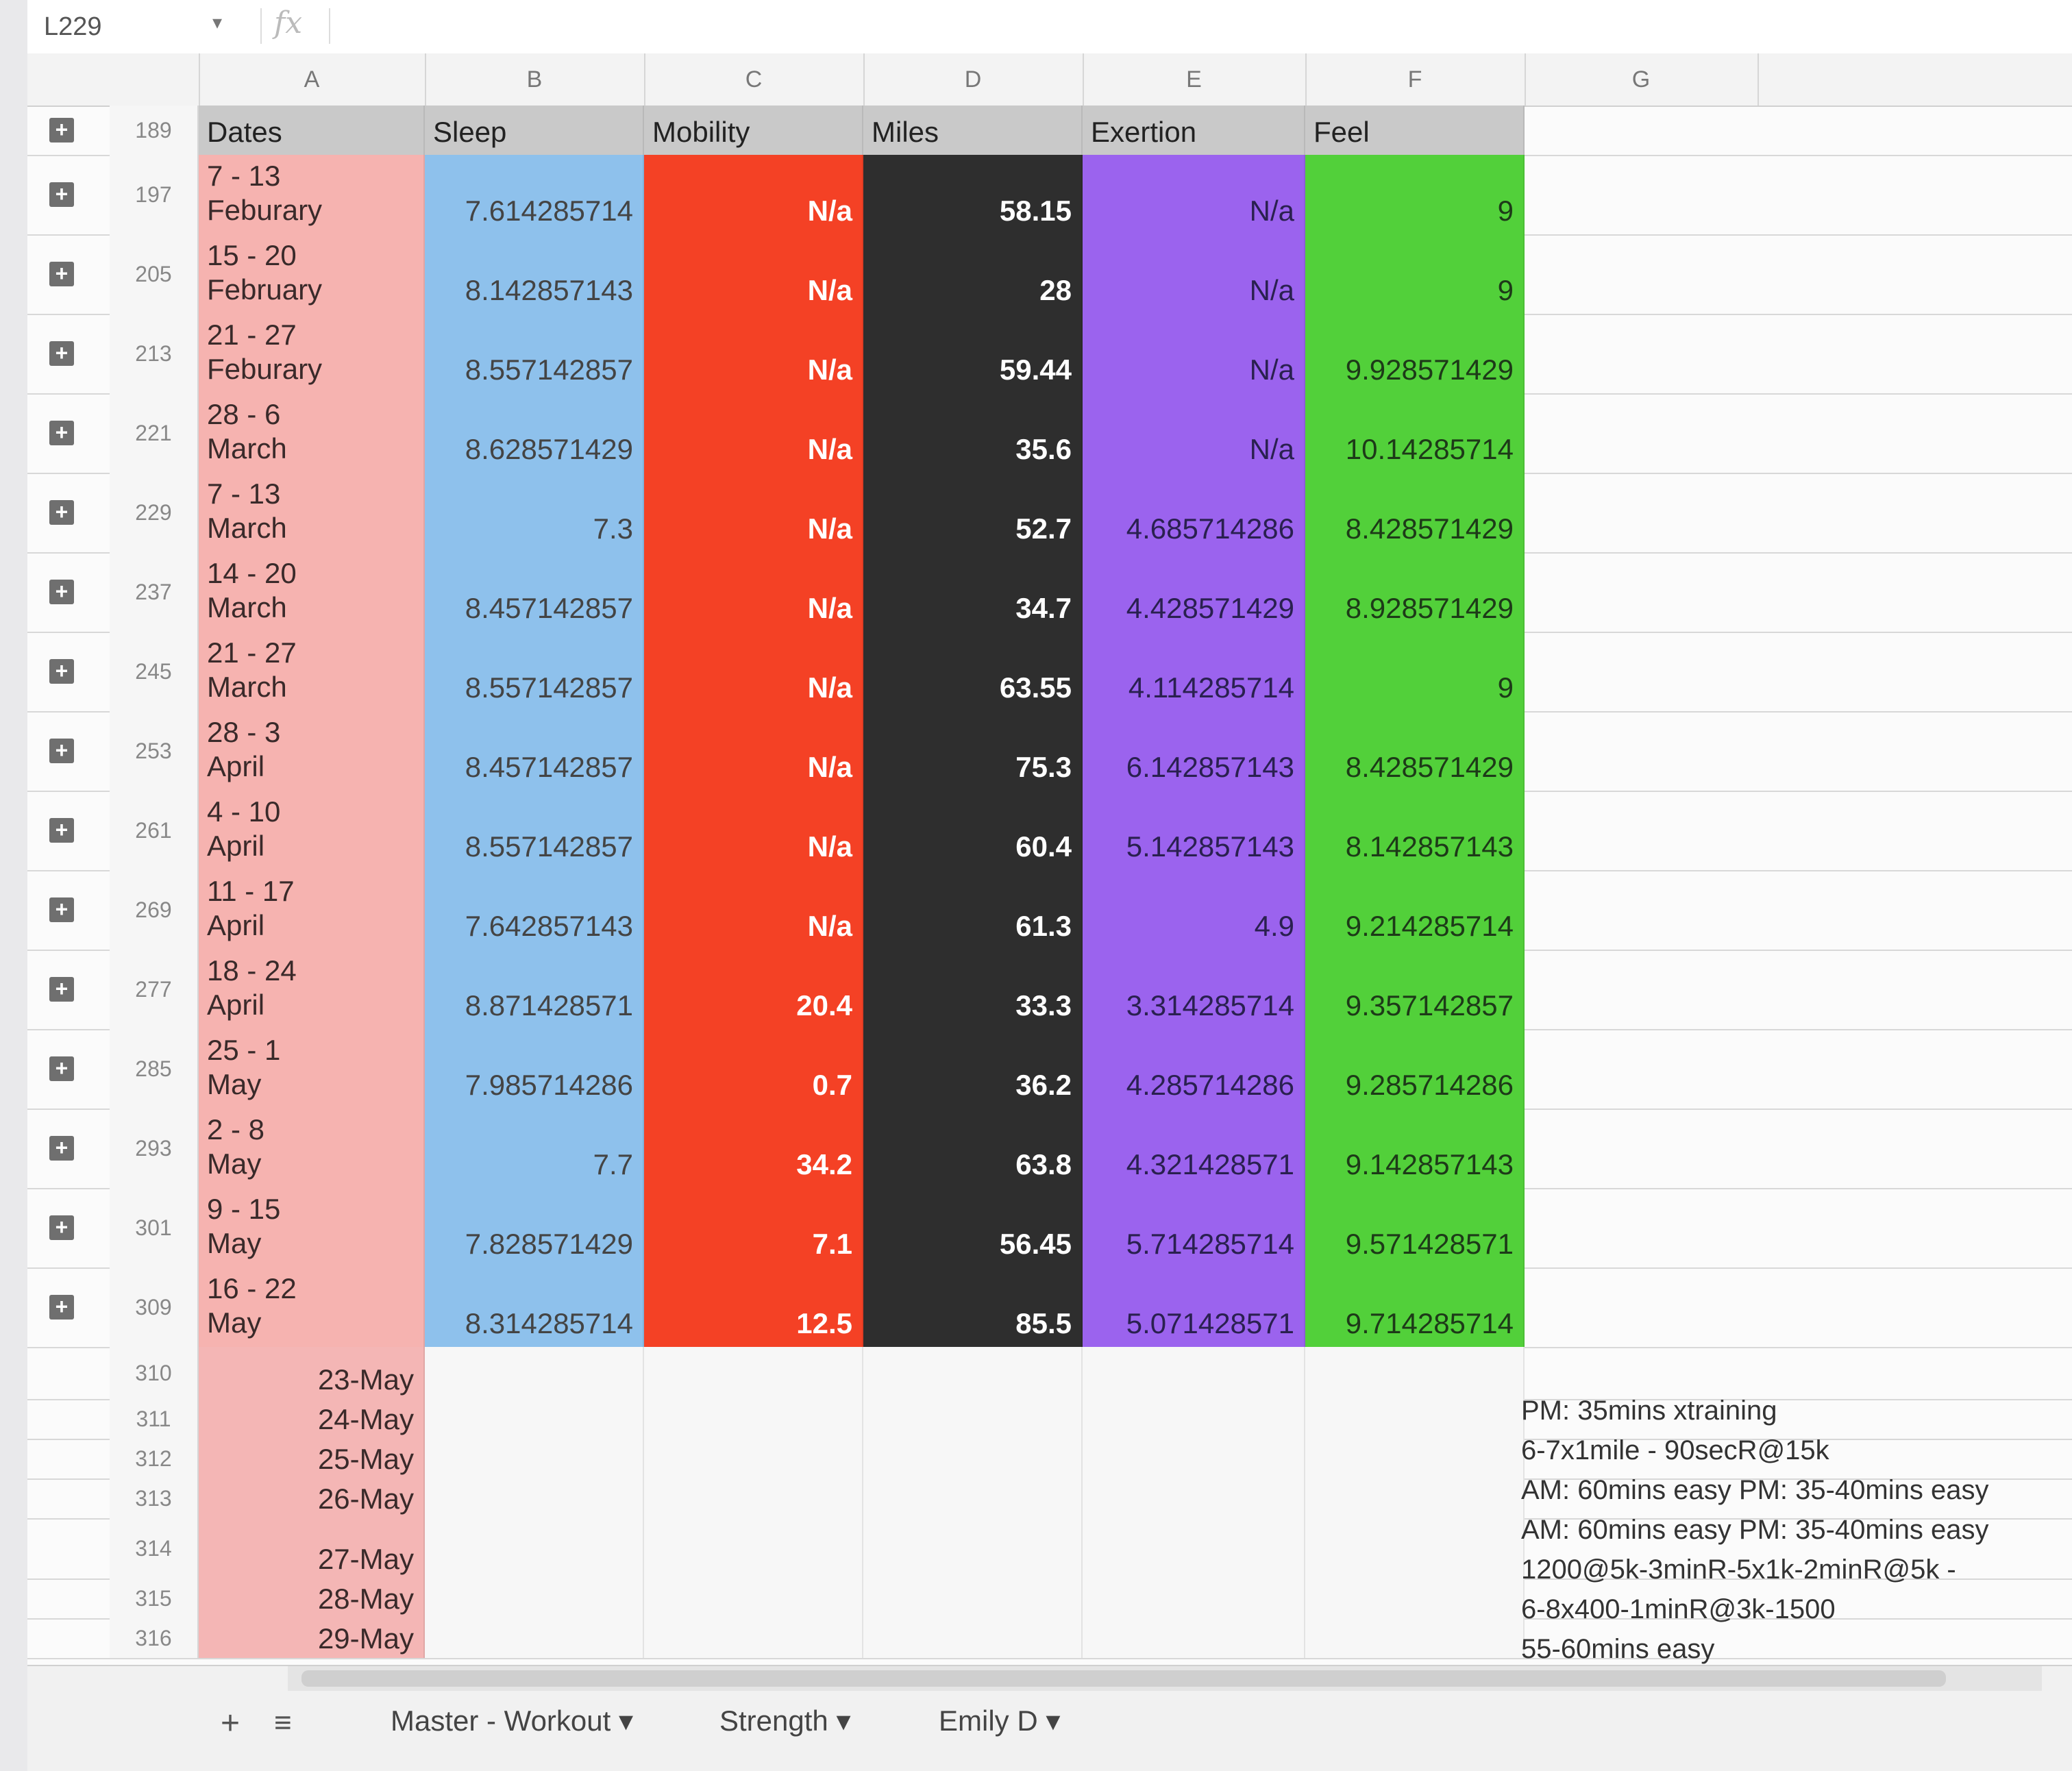 The height and width of the screenshot is (1771, 2072). I want to click on header-cell-exertion: Exertion, so click(1194, 130).